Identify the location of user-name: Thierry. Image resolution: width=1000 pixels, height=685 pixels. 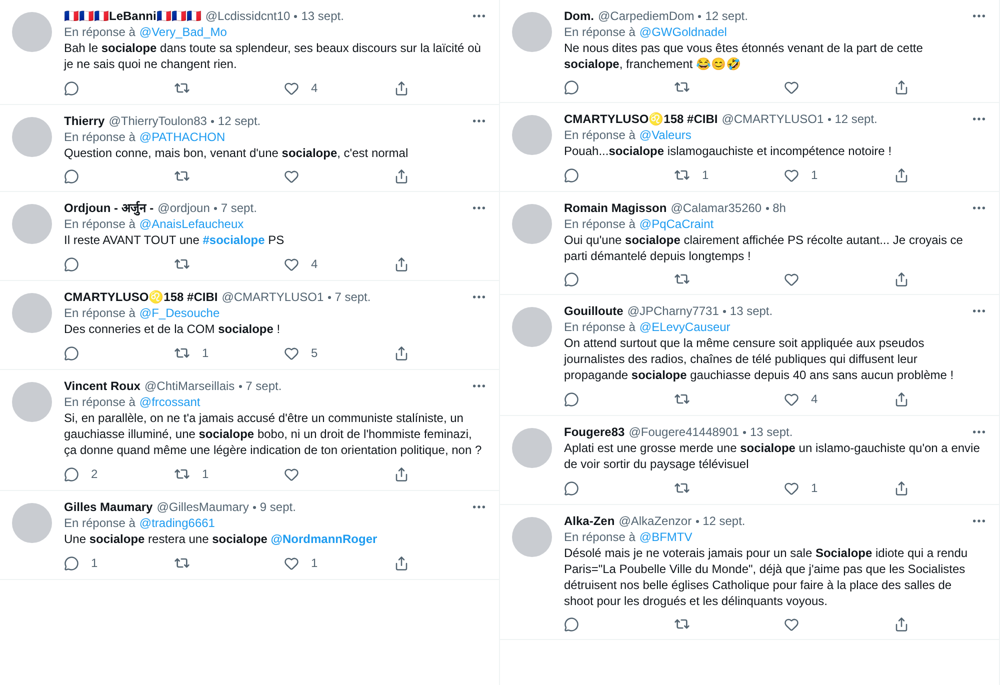
(84, 121).